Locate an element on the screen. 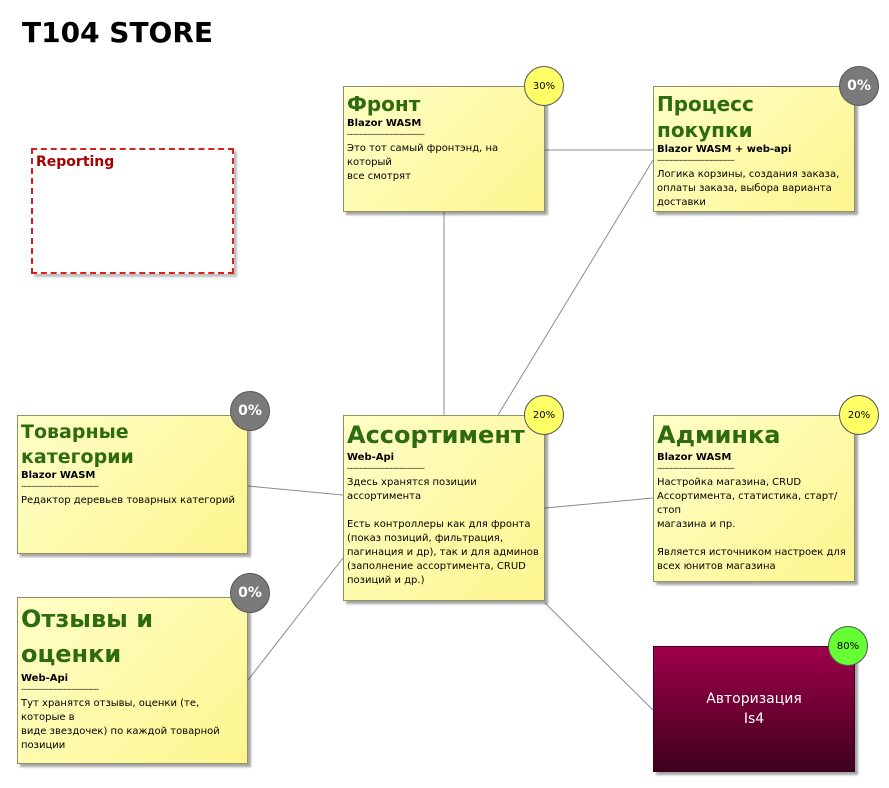 This screenshot has width=889, height=788. connector-assortment-auth is located at coordinates (599, 656).